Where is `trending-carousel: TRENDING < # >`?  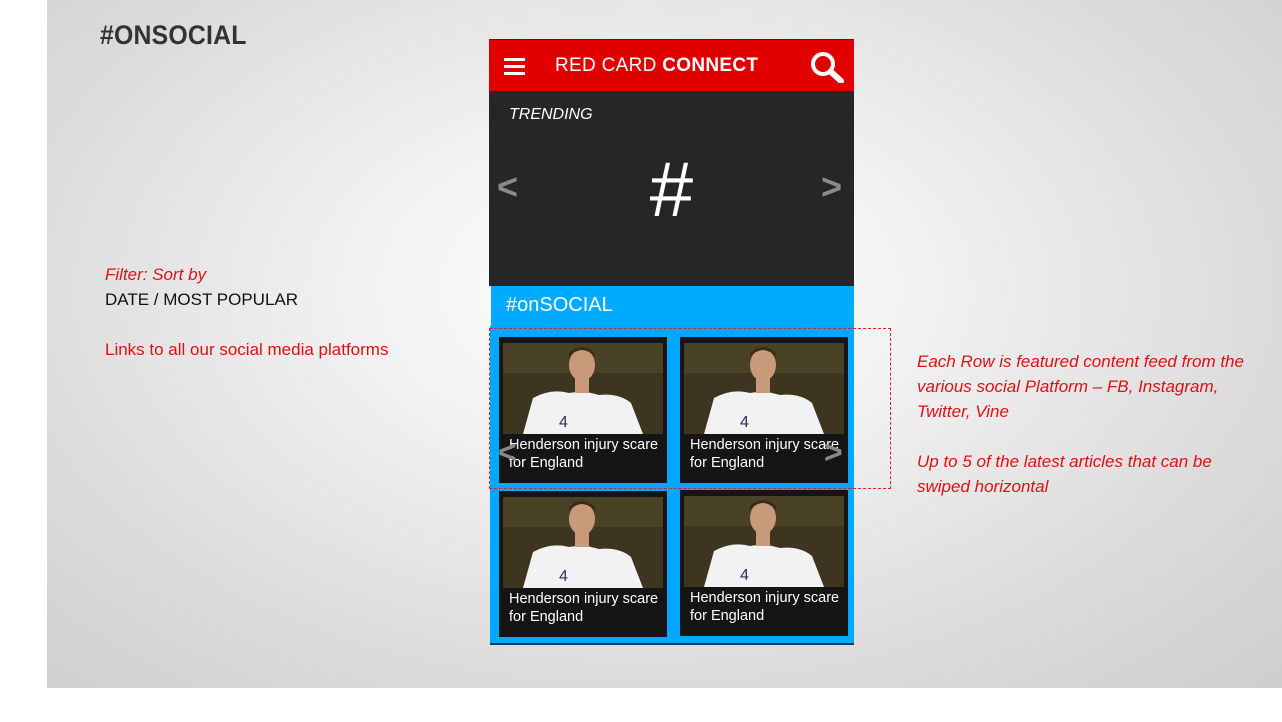
trending-carousel: TRENDING < # > is located at coordinates (671, 188).